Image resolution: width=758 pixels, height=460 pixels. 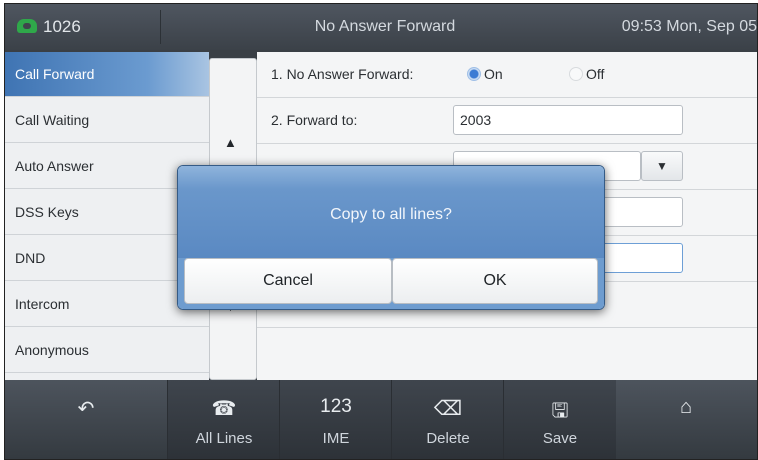 What do you see at coordinates (495, 281) in the screenshot?
I see `ok-button: OK` at bounding box center [495, 281].